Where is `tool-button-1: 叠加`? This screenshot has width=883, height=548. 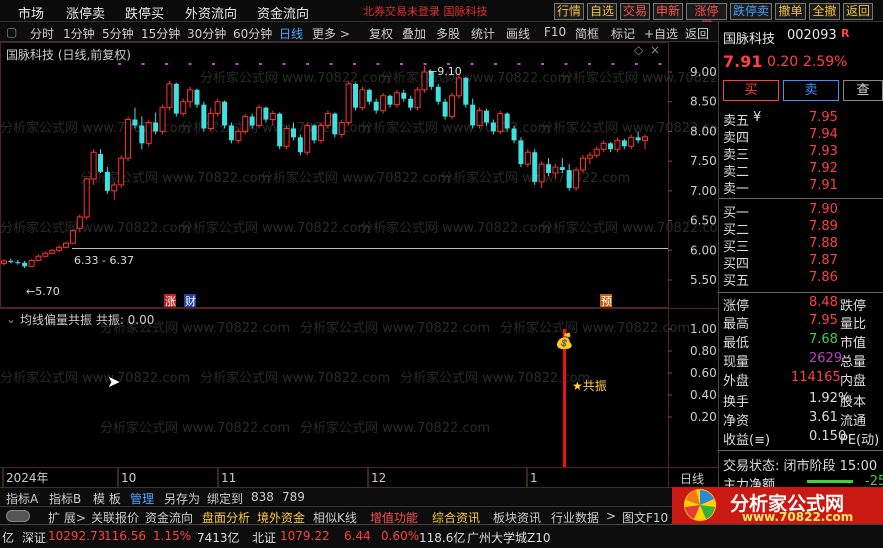
tool-button-1: 叠加 is located at coordinates (414, 33).